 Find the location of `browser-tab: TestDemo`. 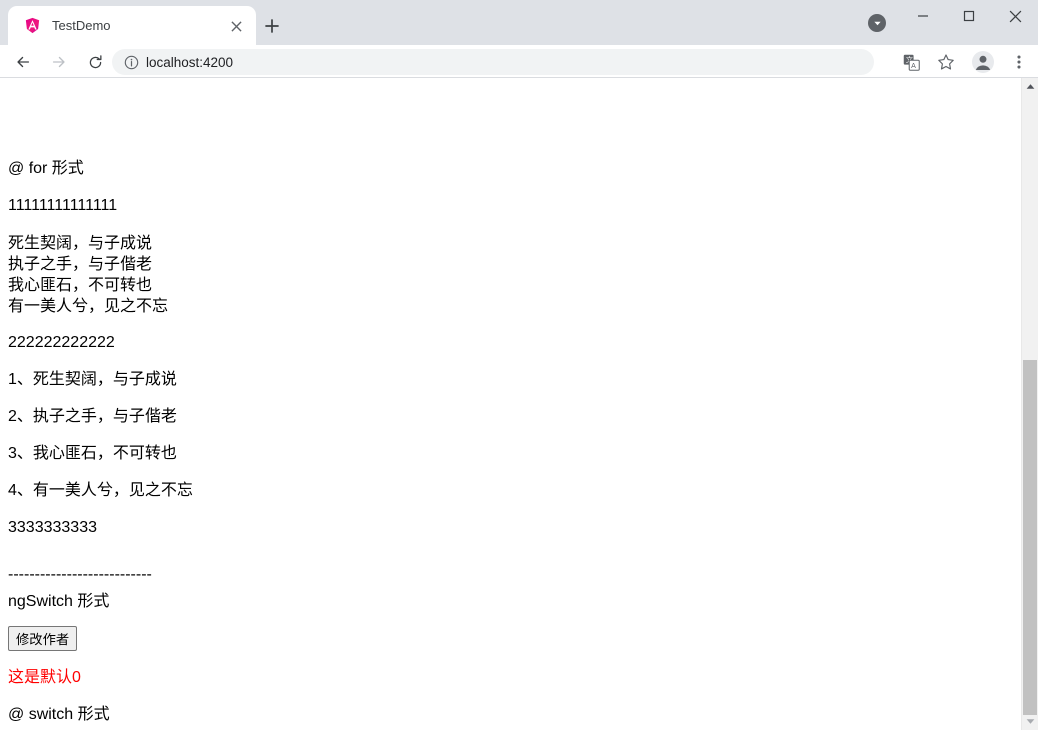

browser-tab: TestDemo is located at coordinates (132, 25).